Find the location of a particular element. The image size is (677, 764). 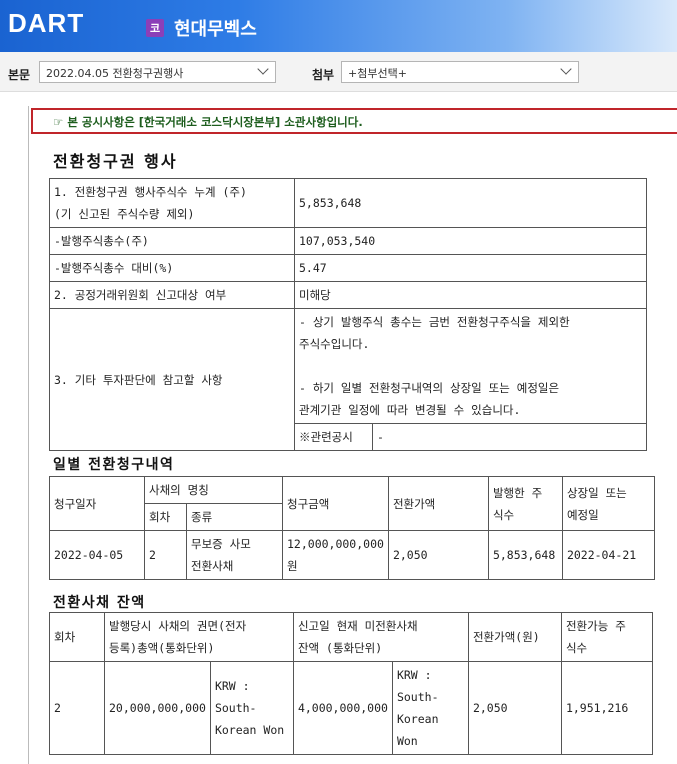

company-name: 현대무벡스 is located at coordinates (215, 29).